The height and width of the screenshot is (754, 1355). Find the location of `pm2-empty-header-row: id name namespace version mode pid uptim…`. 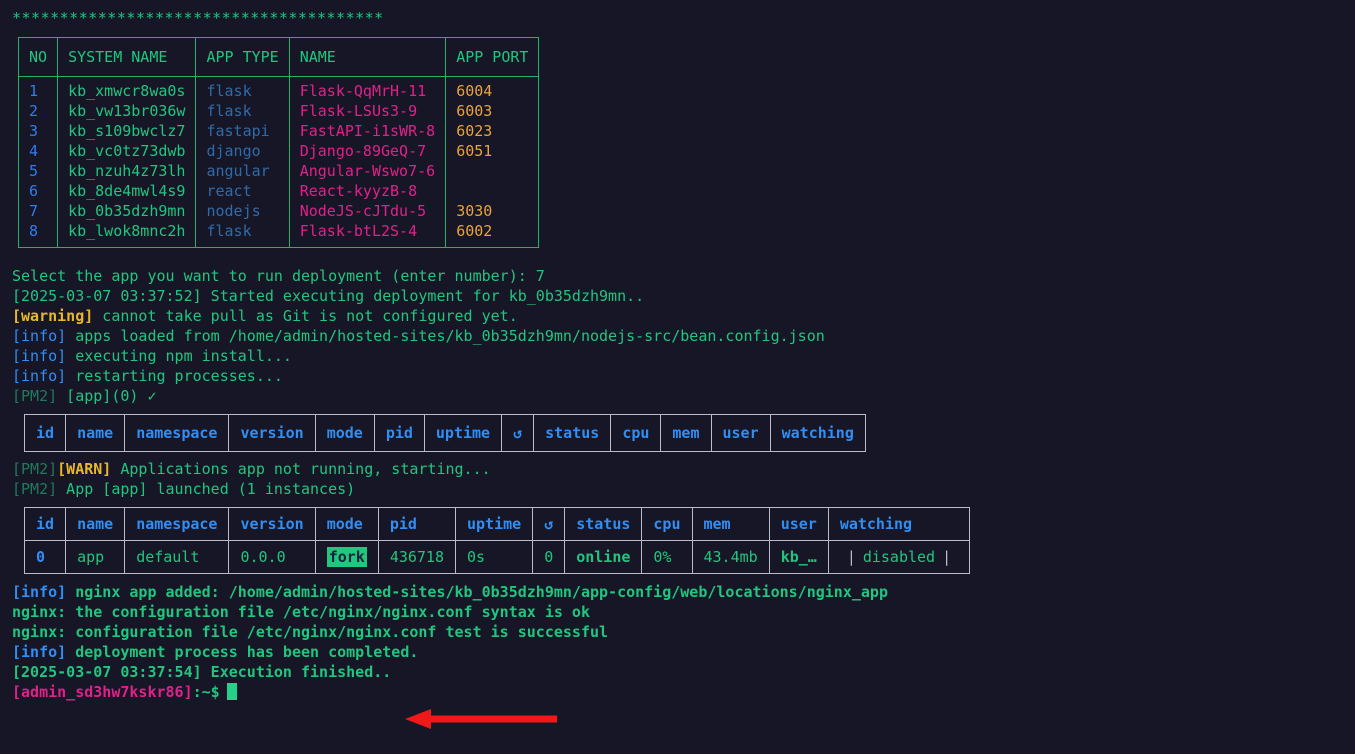

pm2-empty-header-row: id name namespace version mode pid uptim… is located at coordinates (444, 433).